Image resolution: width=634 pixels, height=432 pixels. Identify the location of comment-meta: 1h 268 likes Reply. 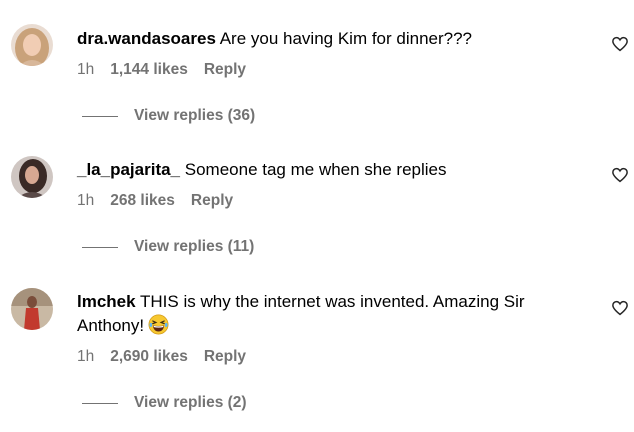
(163, 201).